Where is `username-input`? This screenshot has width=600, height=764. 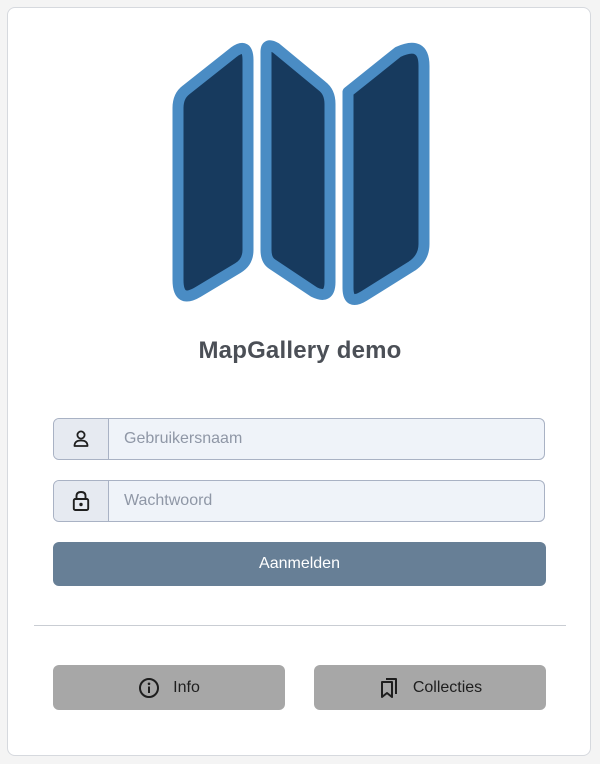 username-input is located at coordinates (326, 439).